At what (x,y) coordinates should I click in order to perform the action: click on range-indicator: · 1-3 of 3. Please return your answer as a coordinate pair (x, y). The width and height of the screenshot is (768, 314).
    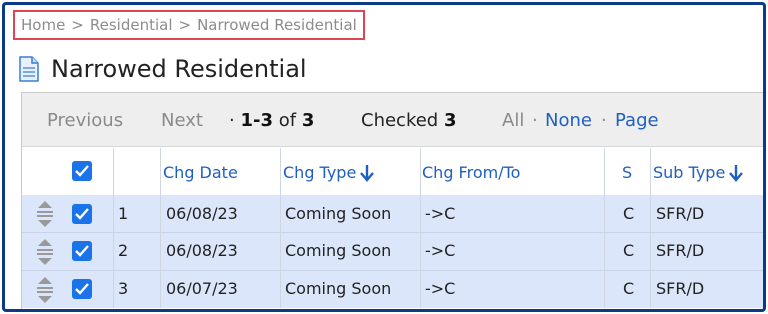
    Looking at the image, I should click on (271, 120).